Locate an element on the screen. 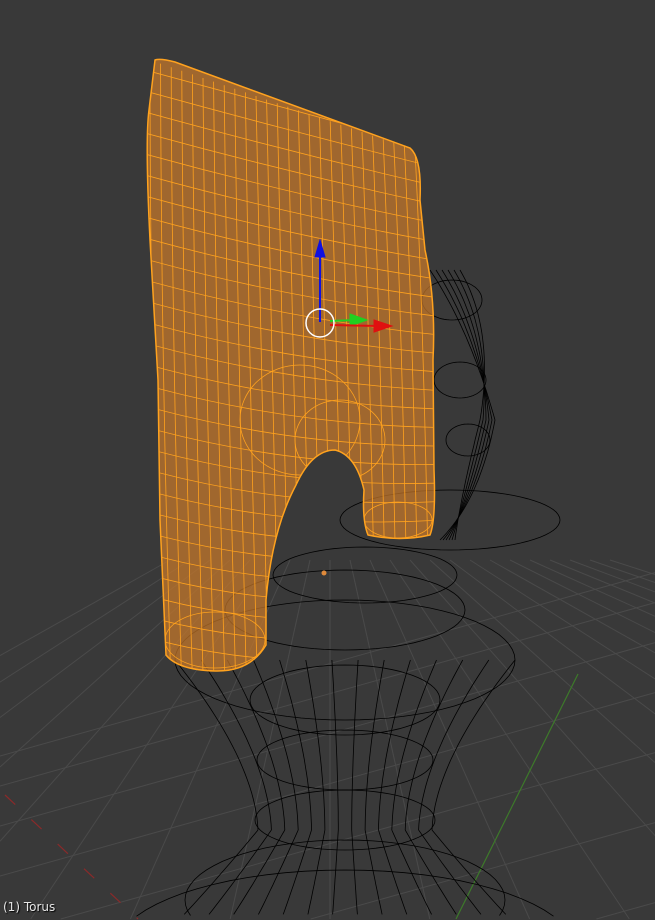 This screenshot has width=655, height=920. gizmo-x-axis is located at coordinates (354, 325).